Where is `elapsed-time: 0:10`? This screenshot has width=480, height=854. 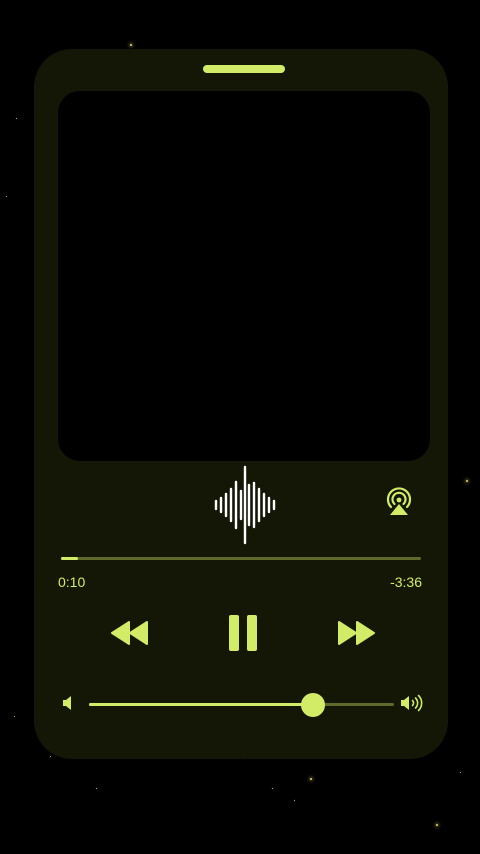 elapsed-time: 0:10 is located at coordinates (72, 582).